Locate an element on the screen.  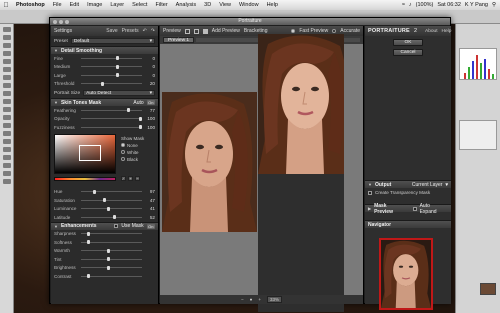
enhancements-header: ▼ Enhancements Use Mask On is located at coordinates (104, 225).